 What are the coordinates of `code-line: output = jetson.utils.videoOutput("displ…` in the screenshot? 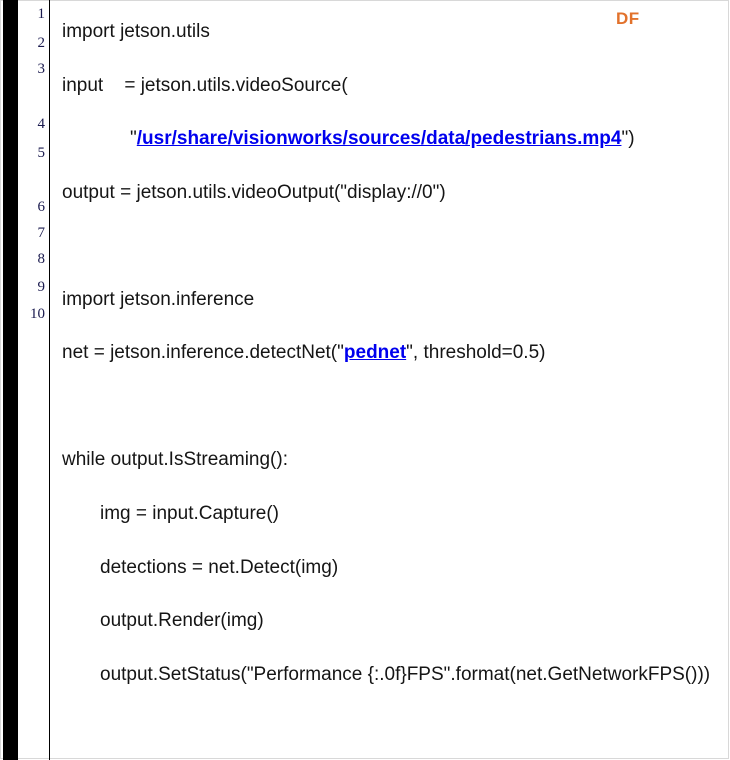 It's located at (254, 192).